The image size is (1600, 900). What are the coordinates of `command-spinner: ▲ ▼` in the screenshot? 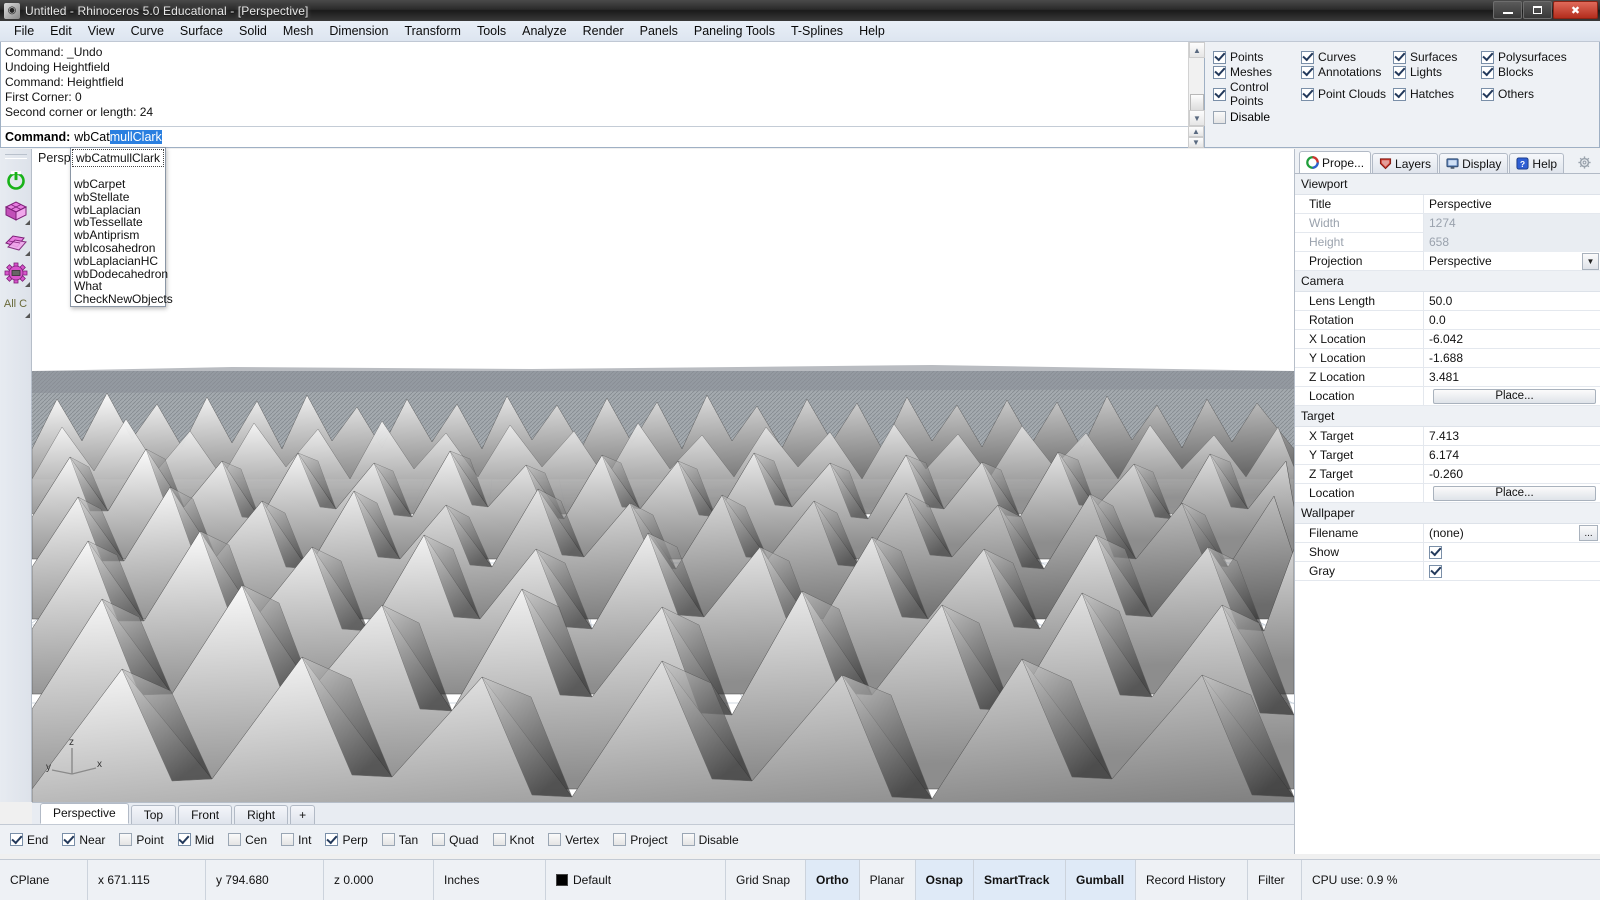 It's located at (1196, 137).